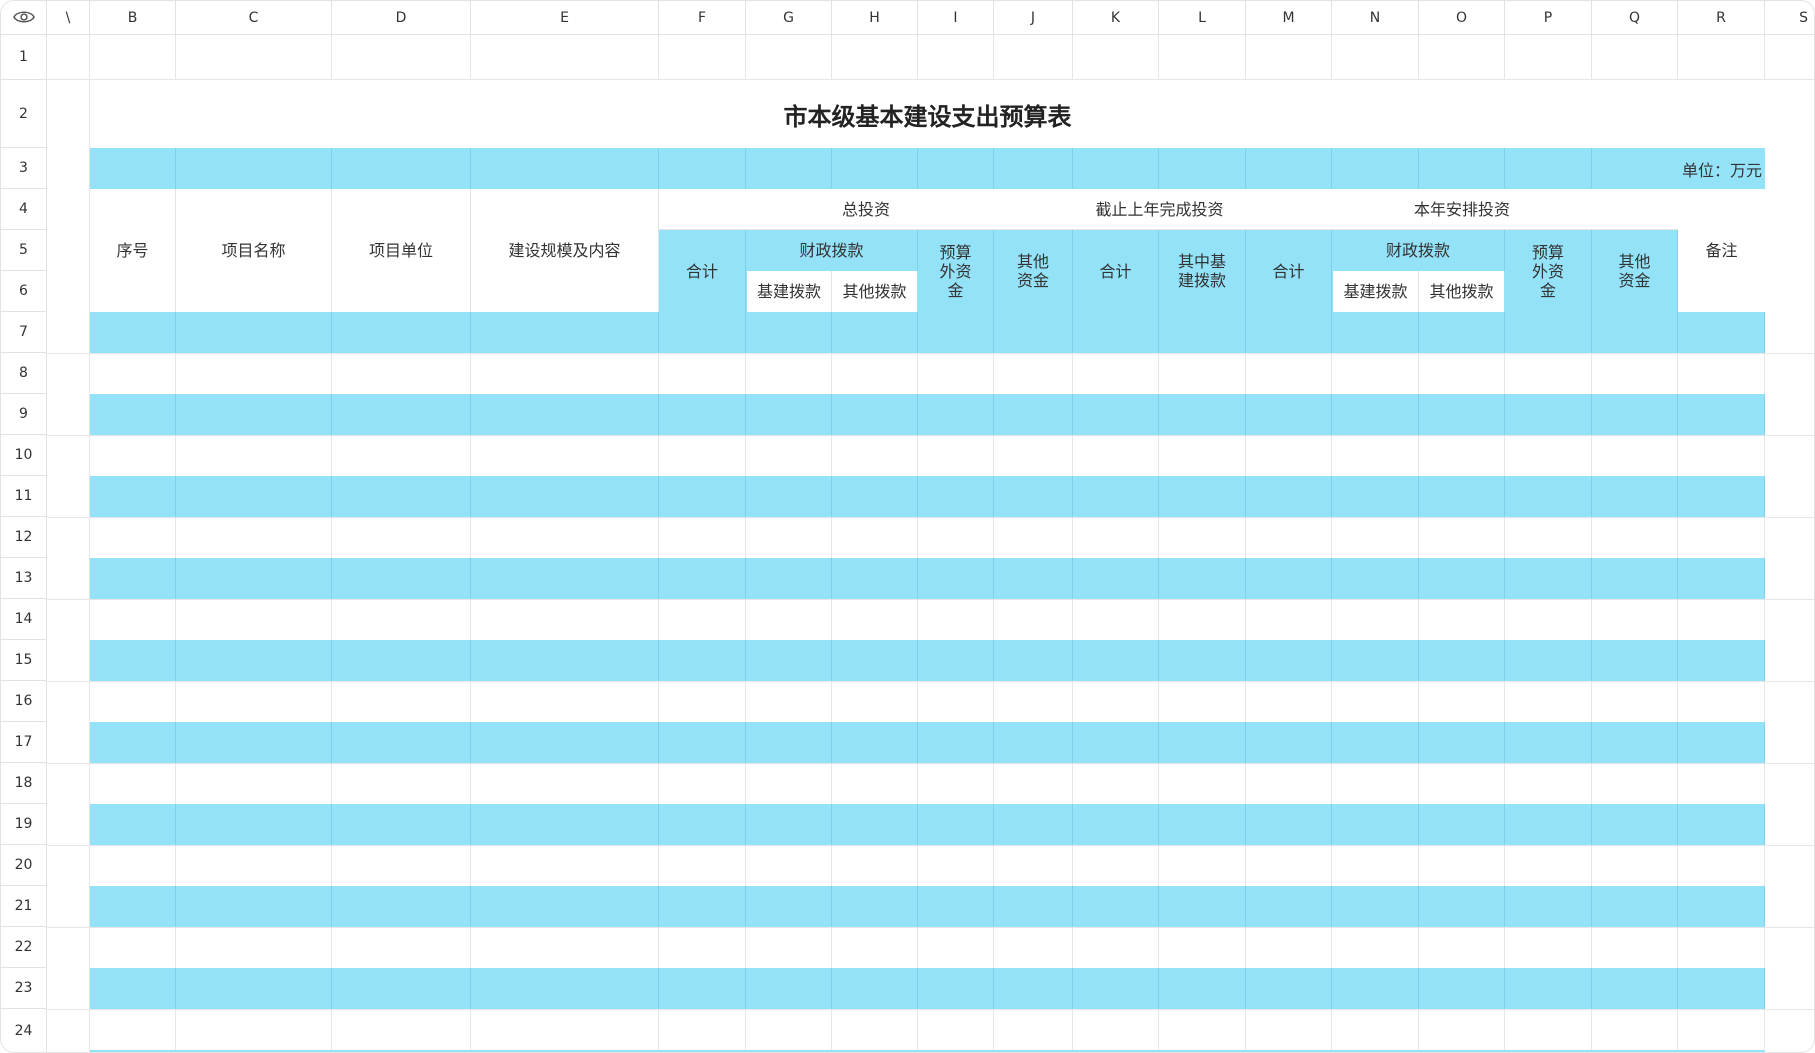 The image size is (1815, 1053). I want to click on row-header-24: 24, so click(24, 1030).